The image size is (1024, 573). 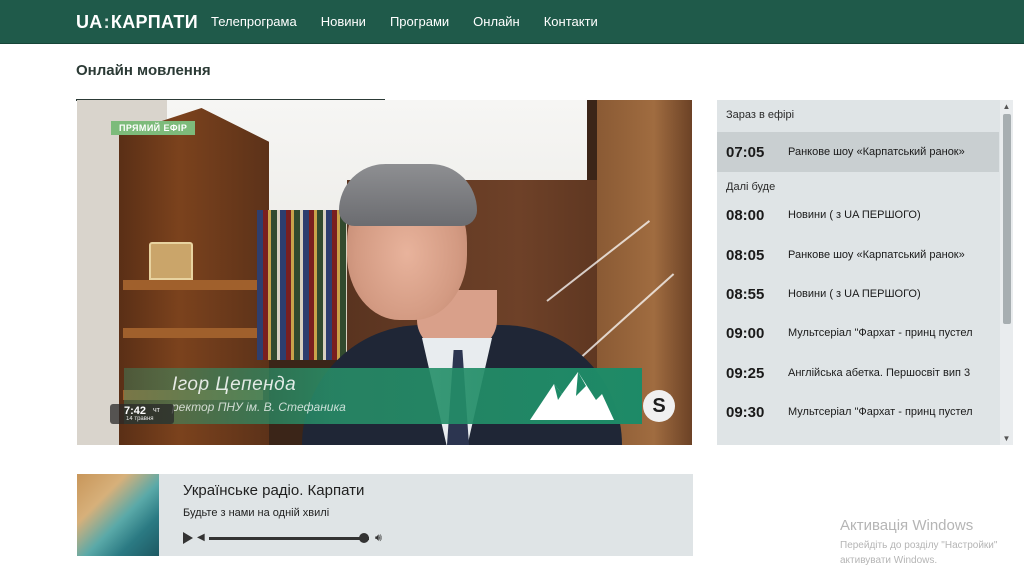 I want to click on scroll-up-arrow-icon: ▲, so click(x=1006, y=106).